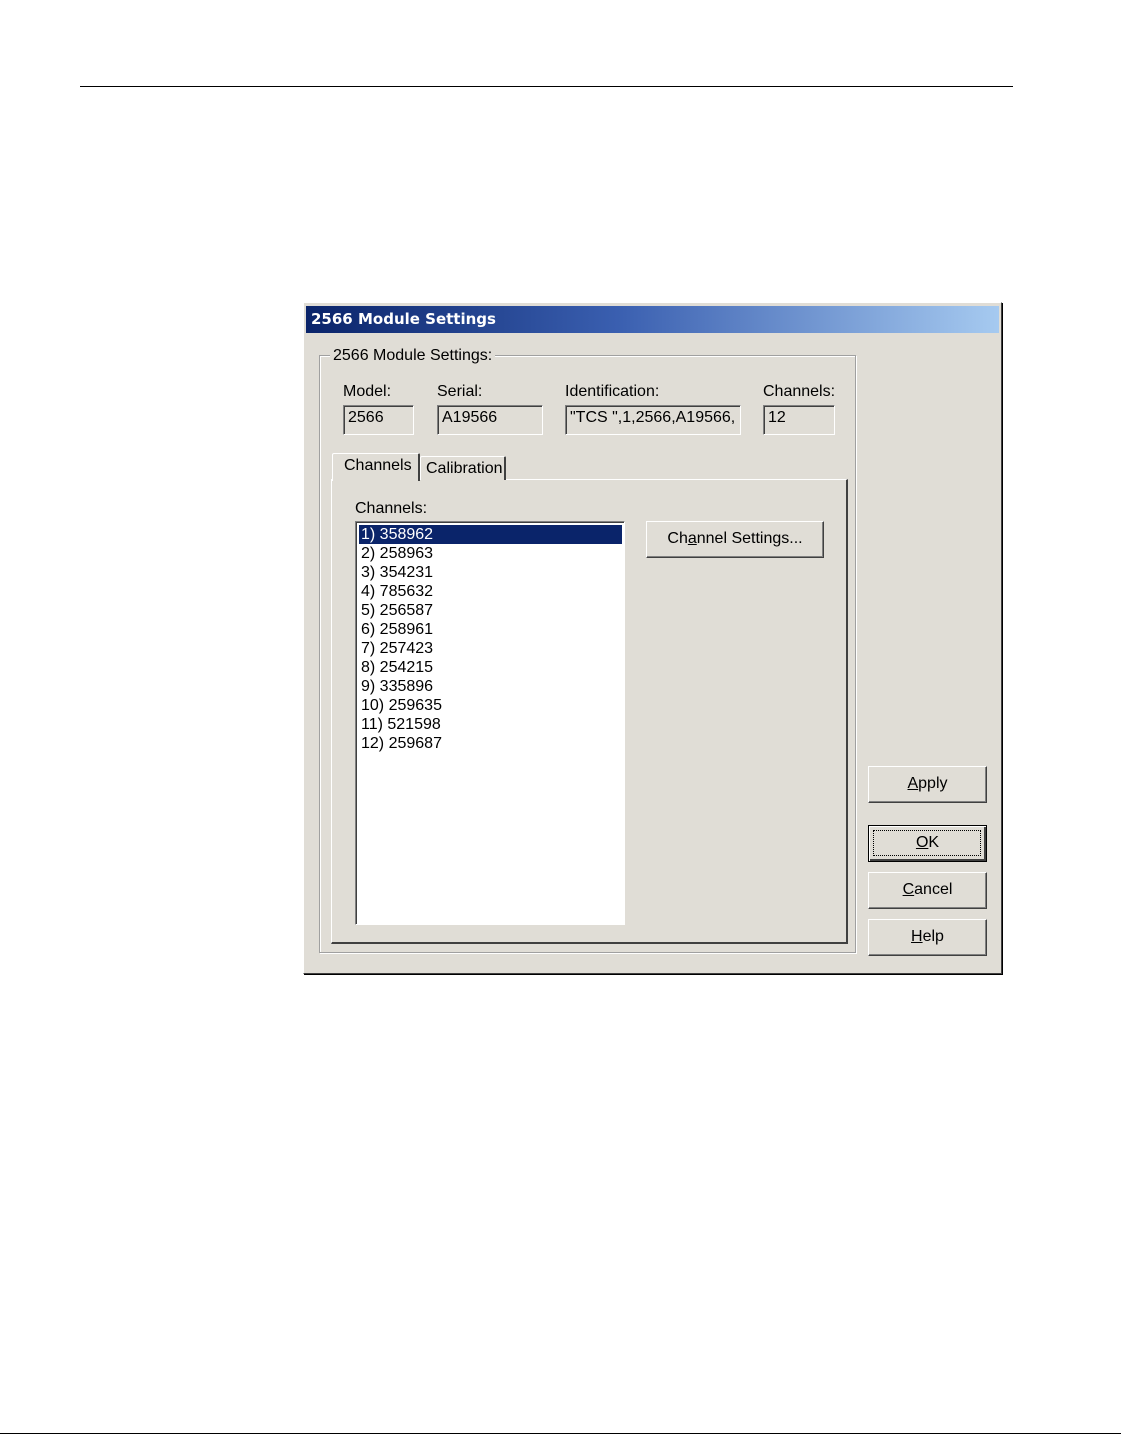 The height and width of the screenshot is (1441, 1121). Describe the element at coordinates (490, 553) in the screenshot. I see `channel-list-item: 2) 258963` at that location.